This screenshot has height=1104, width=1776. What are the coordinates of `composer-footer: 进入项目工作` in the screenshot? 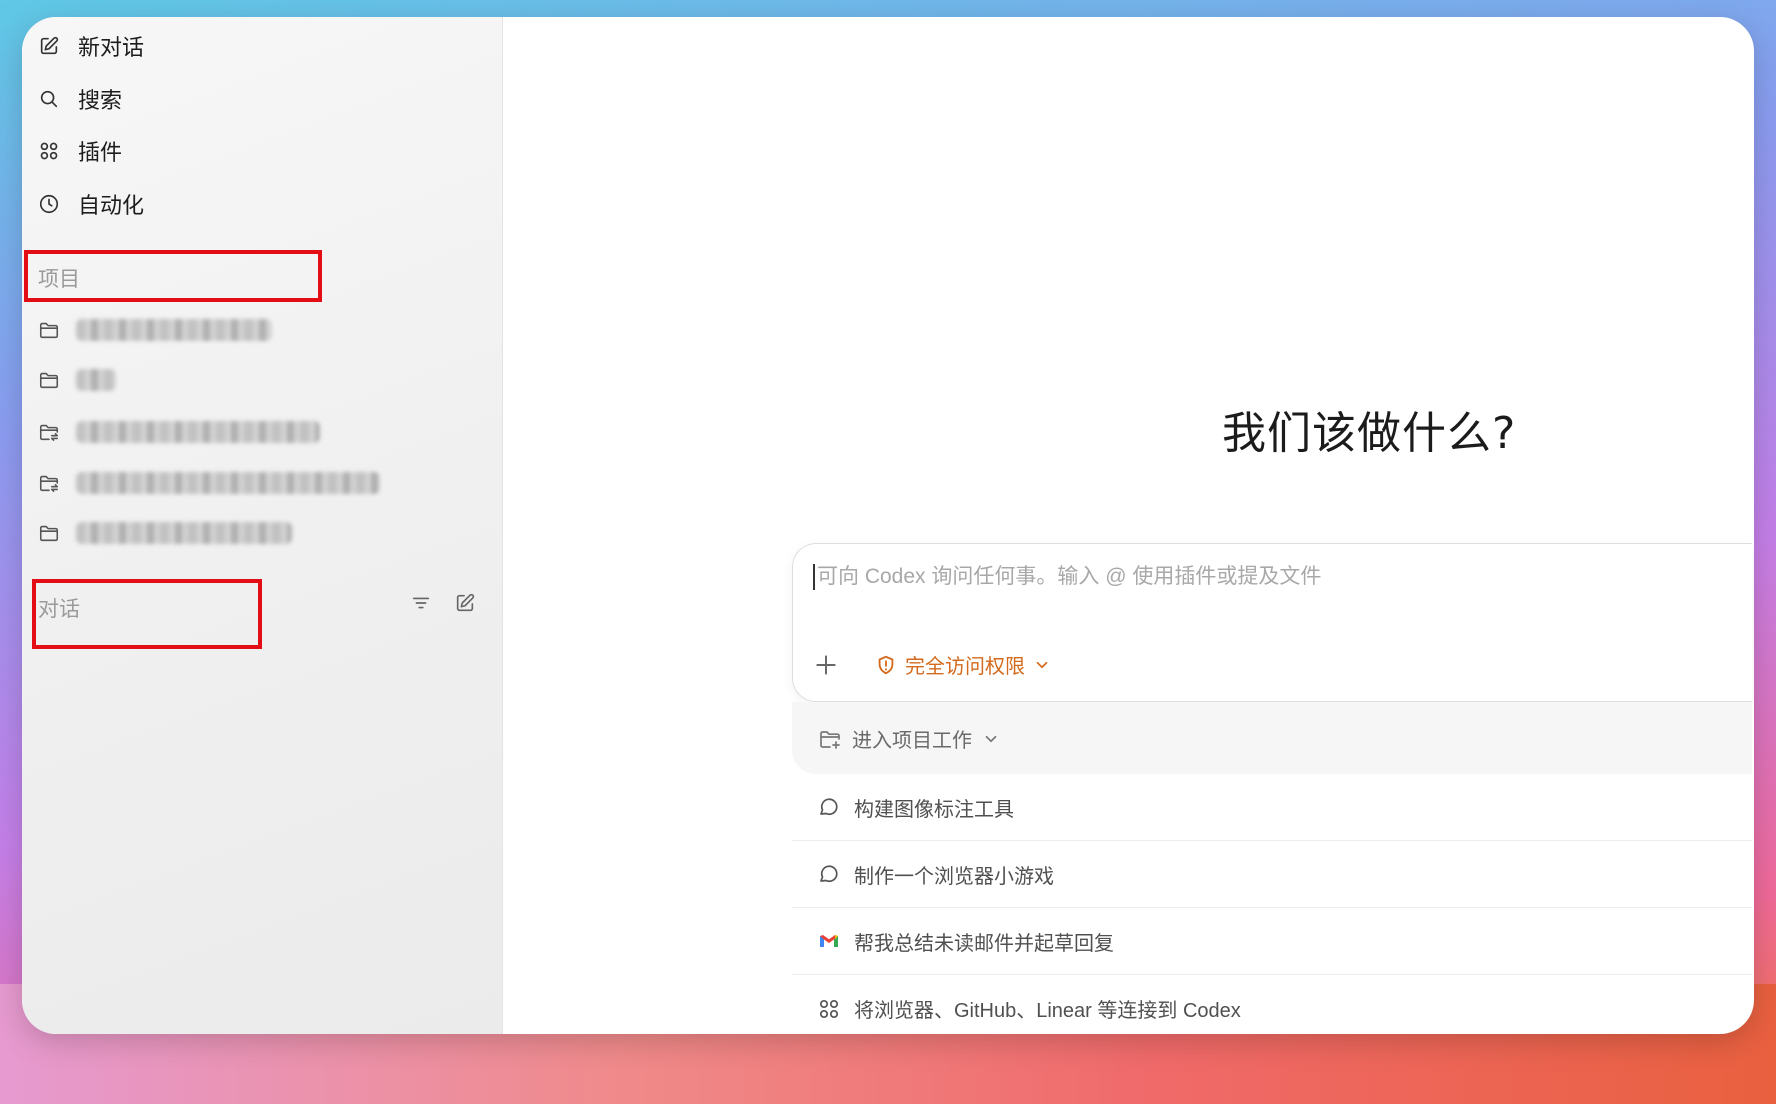 It's located at (1272, 738).